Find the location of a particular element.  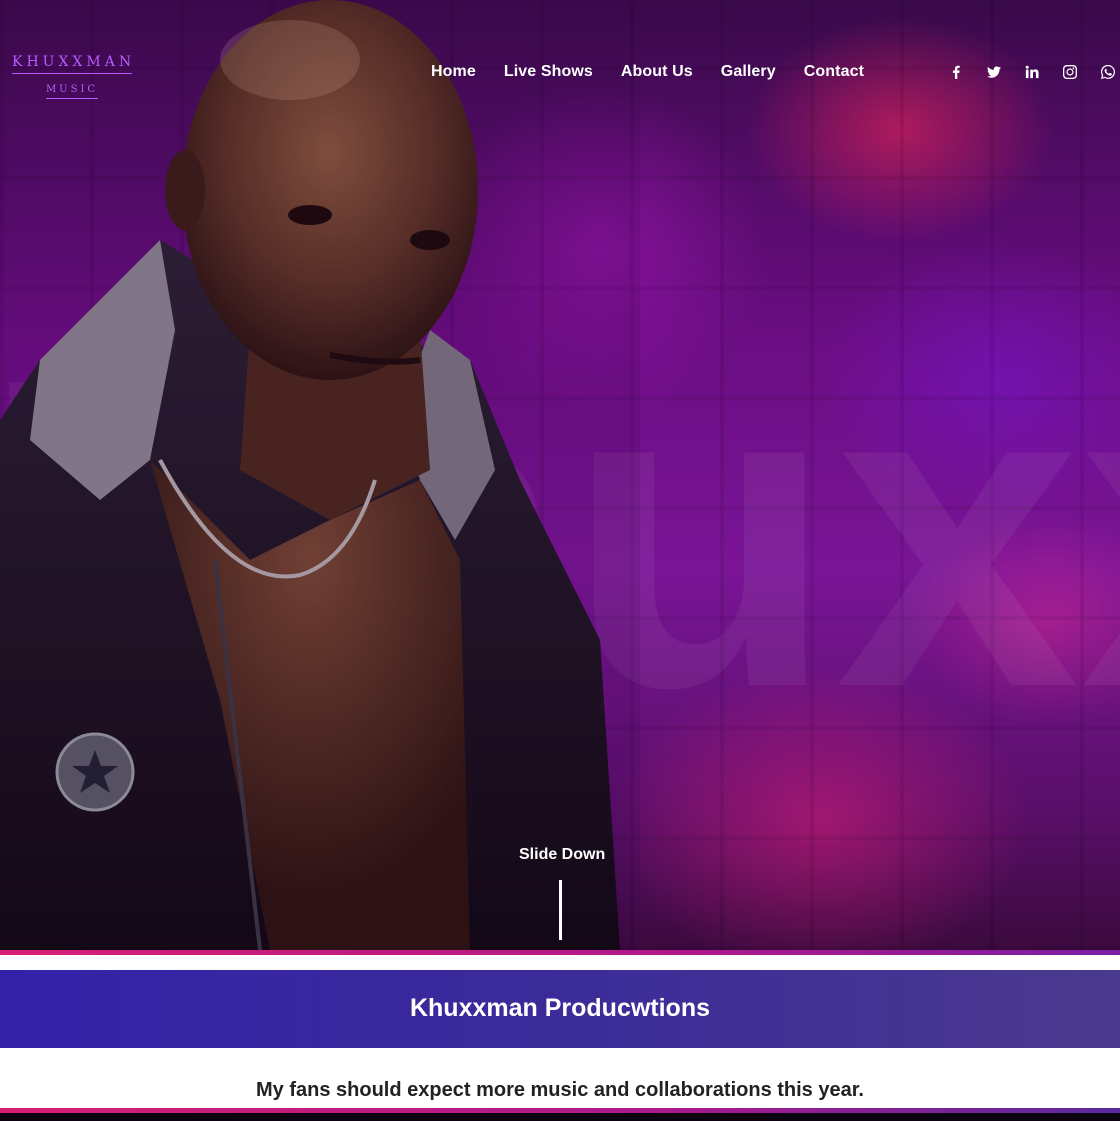

linkedin-icon is located at coordinates (1032, 72).